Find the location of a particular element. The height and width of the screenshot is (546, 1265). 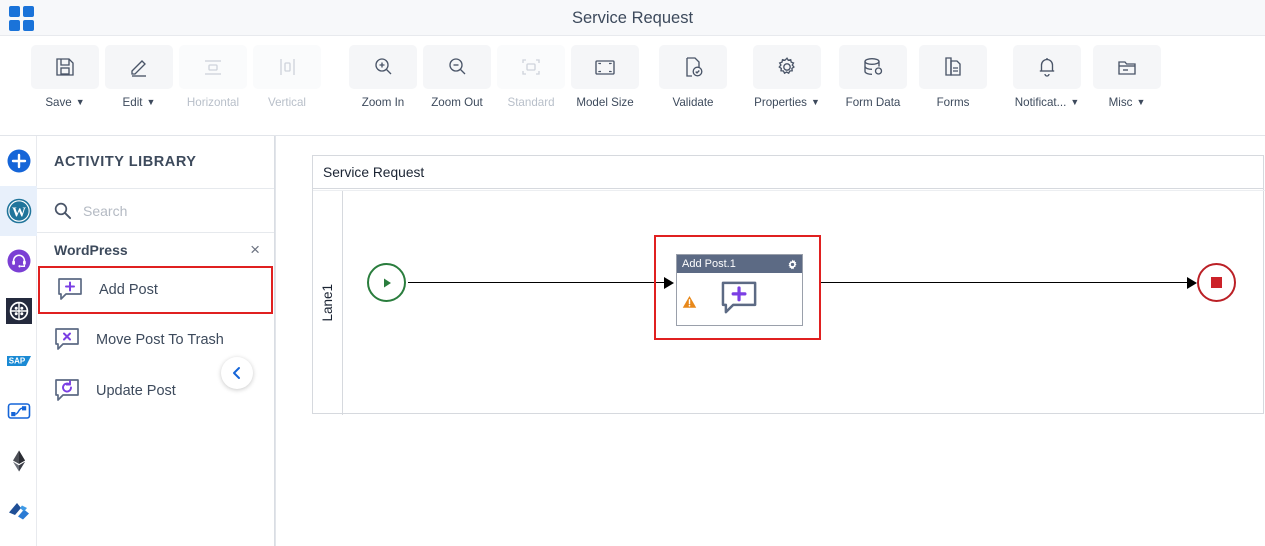

close-icon: × is located at coordinates (255, 249).